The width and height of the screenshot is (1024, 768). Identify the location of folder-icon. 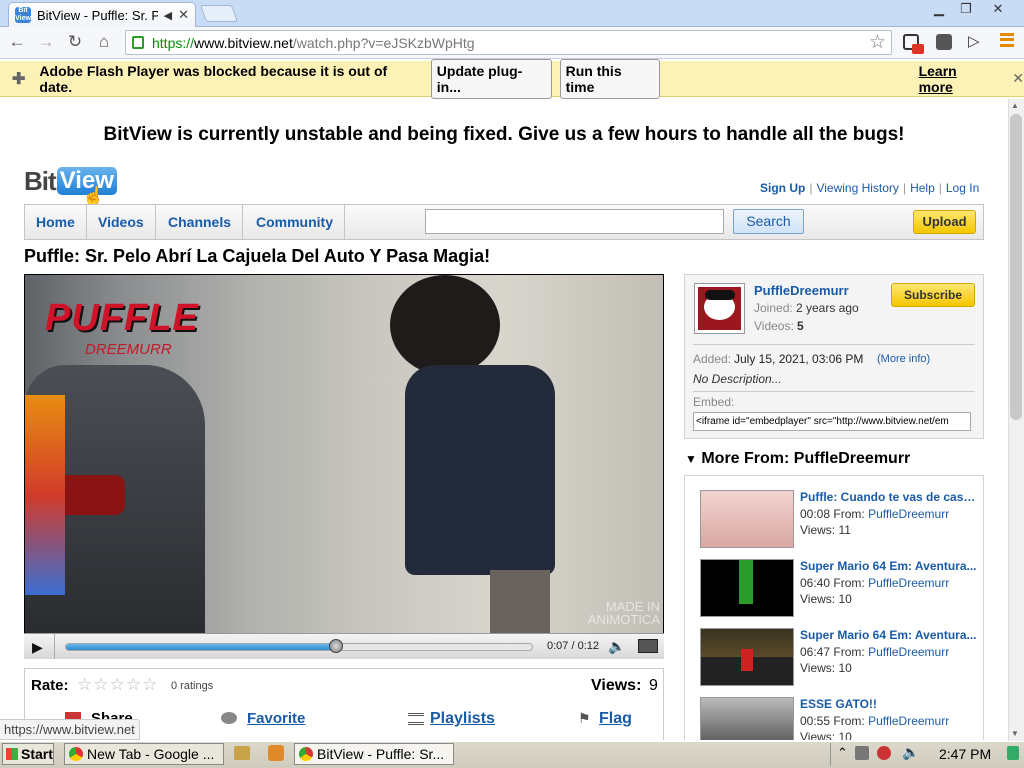
(242, 753).